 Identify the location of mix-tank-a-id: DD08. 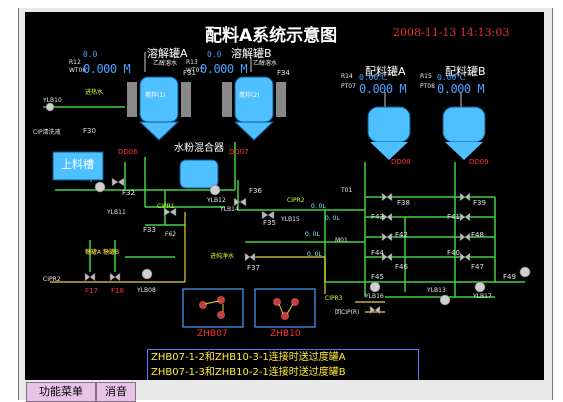
(401, 162).